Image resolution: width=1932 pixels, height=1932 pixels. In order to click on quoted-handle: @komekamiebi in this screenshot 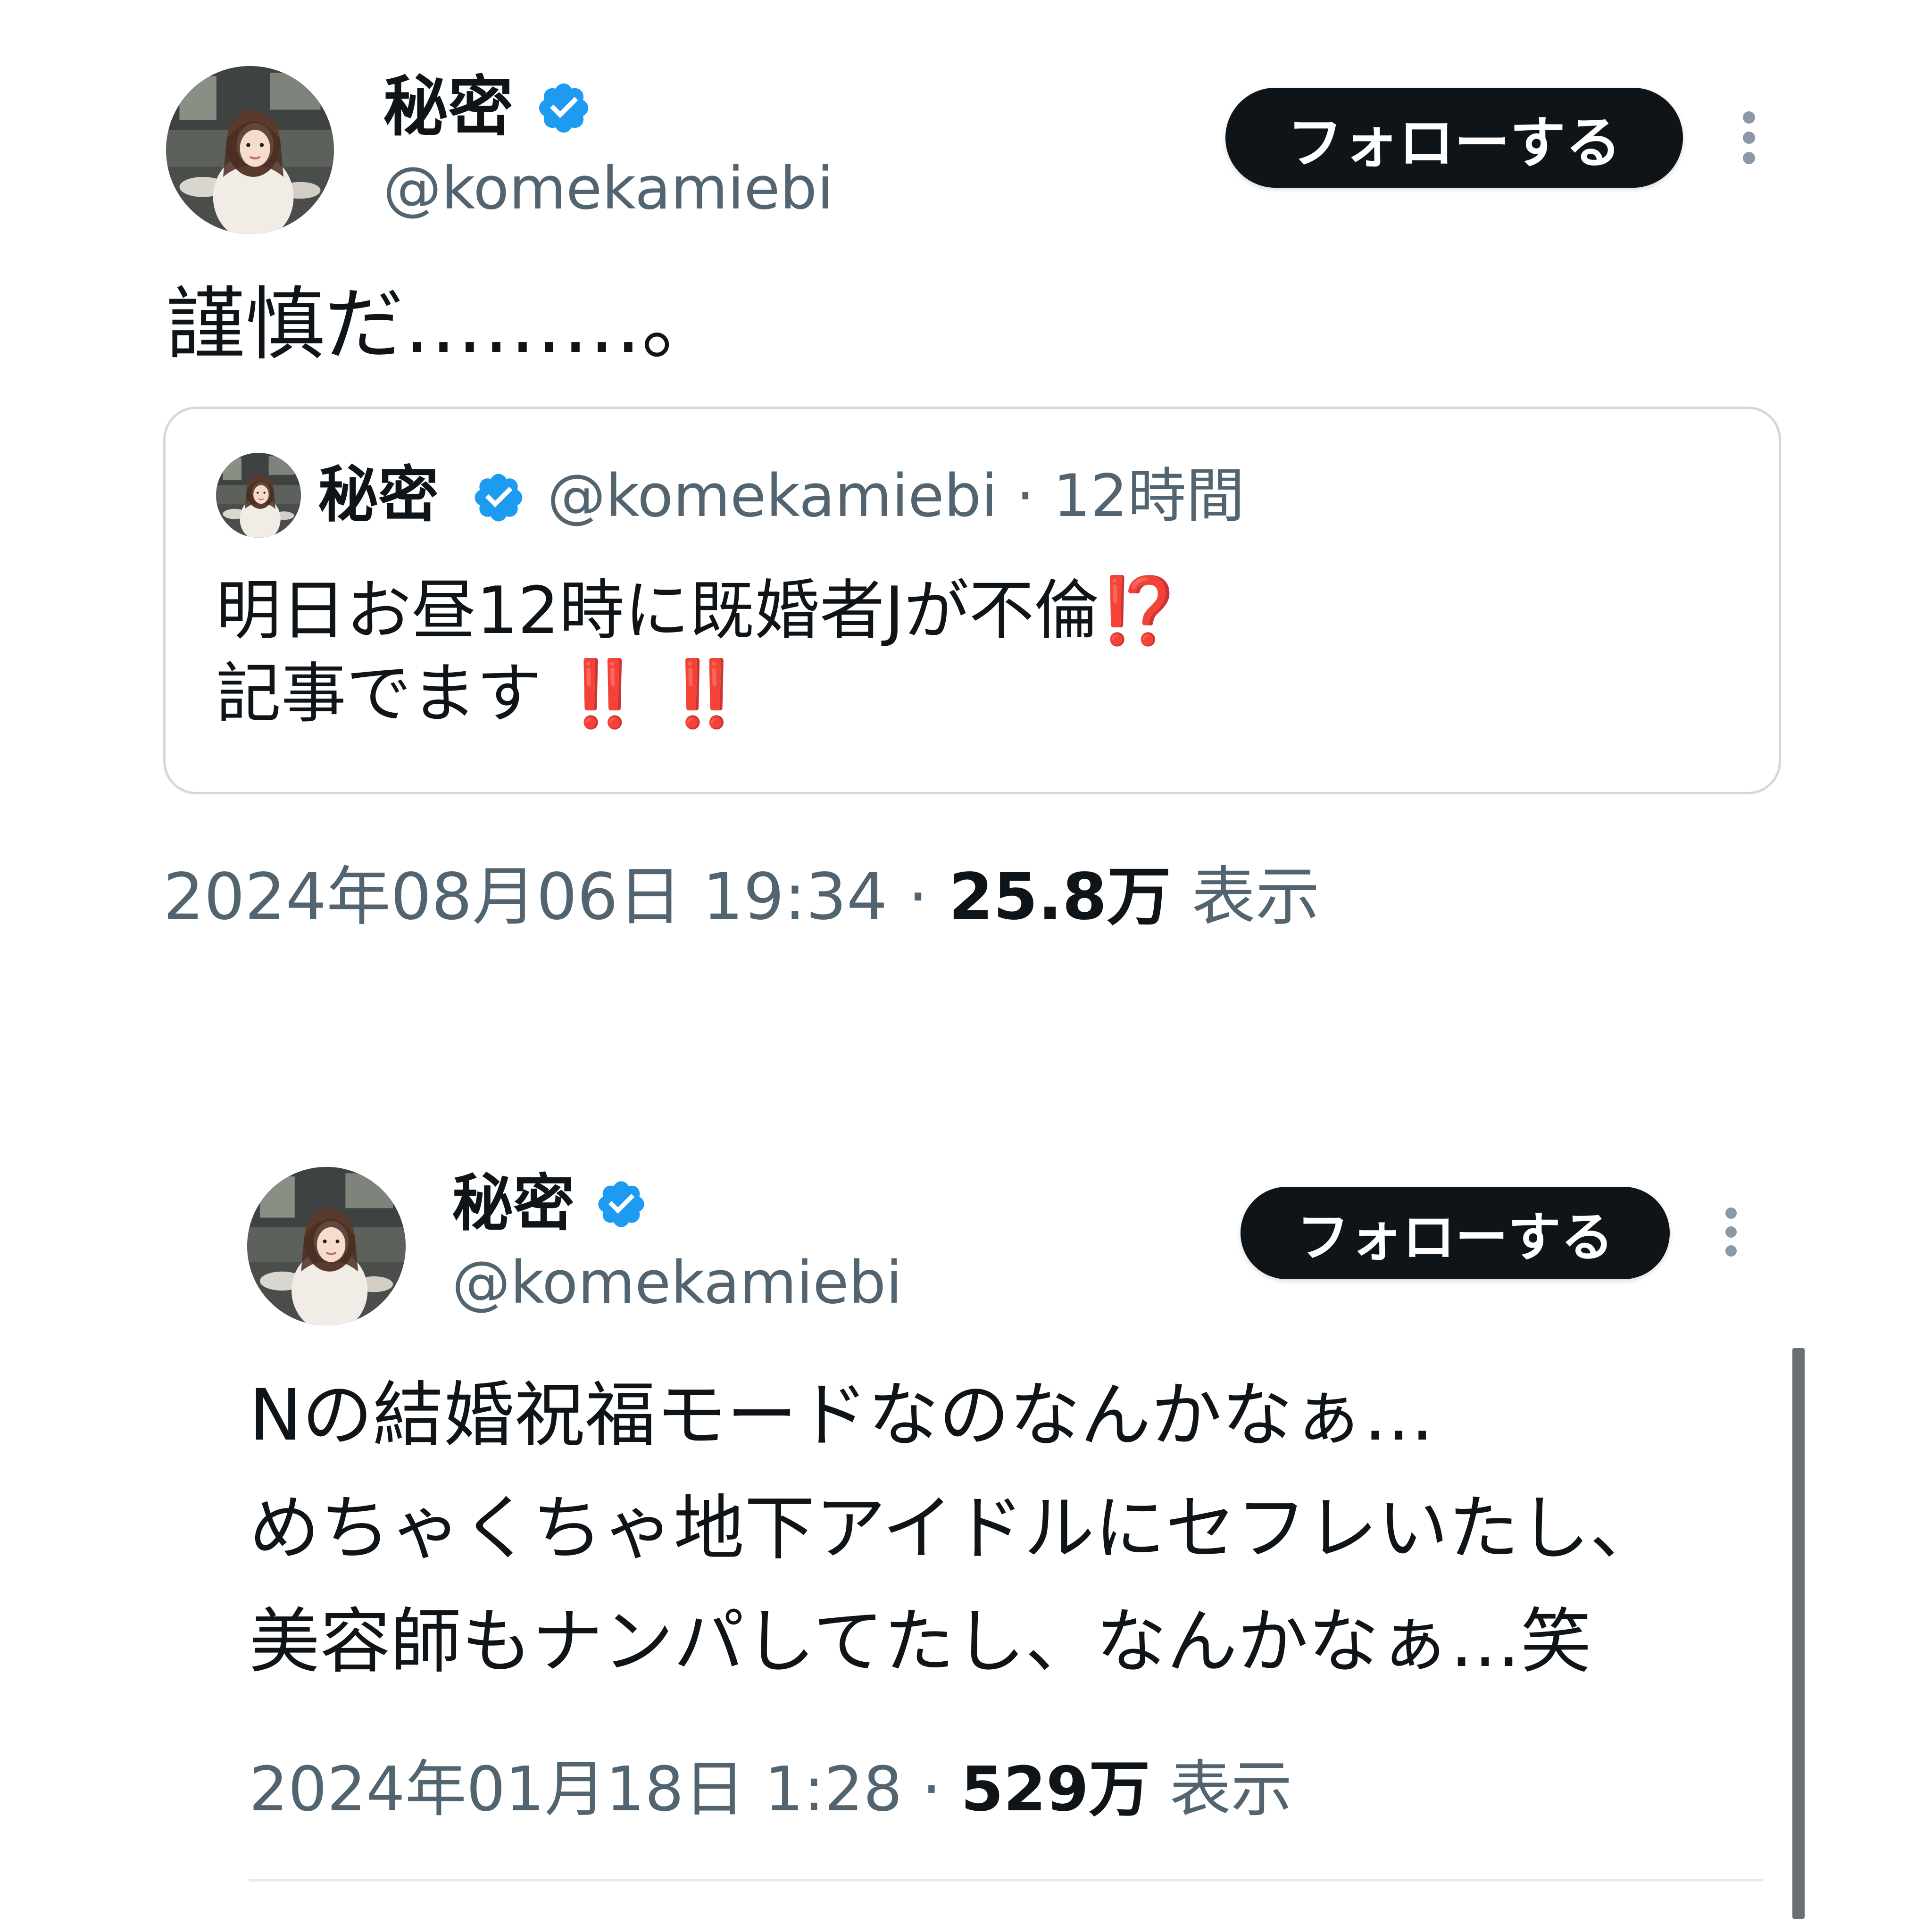, I will do `click(773, 496)`.